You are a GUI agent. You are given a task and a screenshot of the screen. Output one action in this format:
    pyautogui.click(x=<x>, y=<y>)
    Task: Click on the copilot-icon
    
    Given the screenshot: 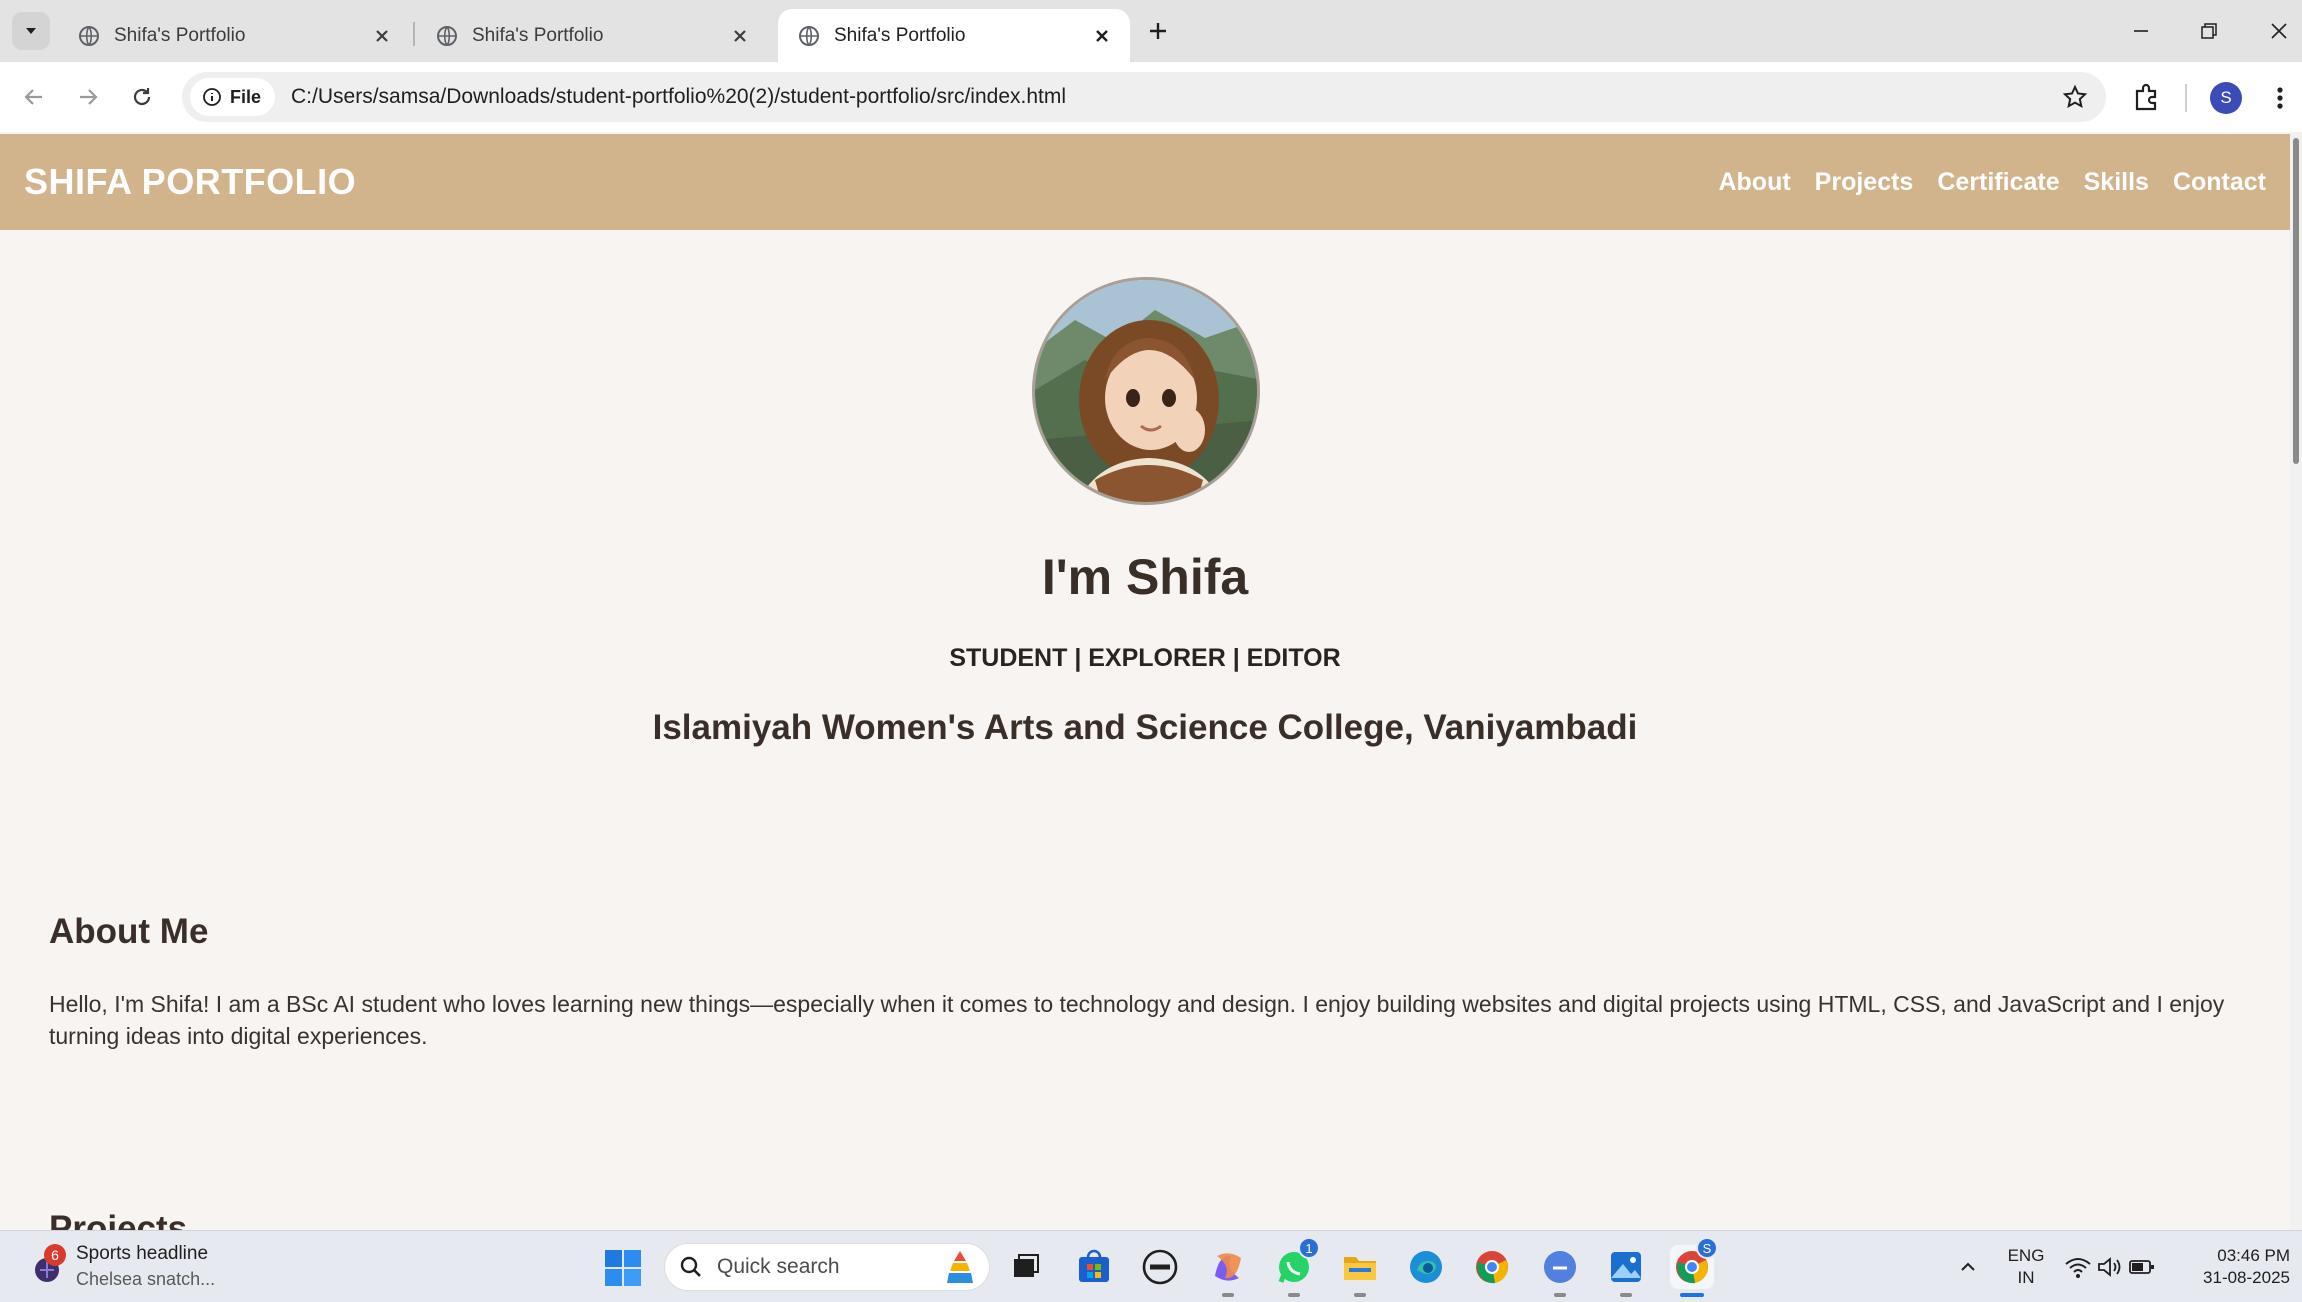 What is the action you would take?
    pyautogui.click(x=1228, y=1267)
    